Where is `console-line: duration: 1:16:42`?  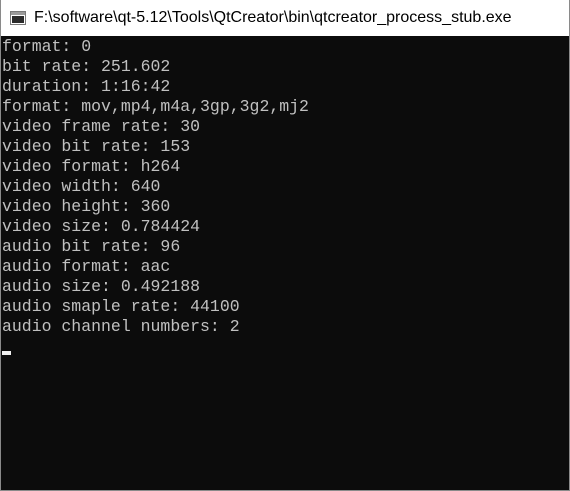
console-line: duration: 1:16:42 is located at coordinates (86, 86).